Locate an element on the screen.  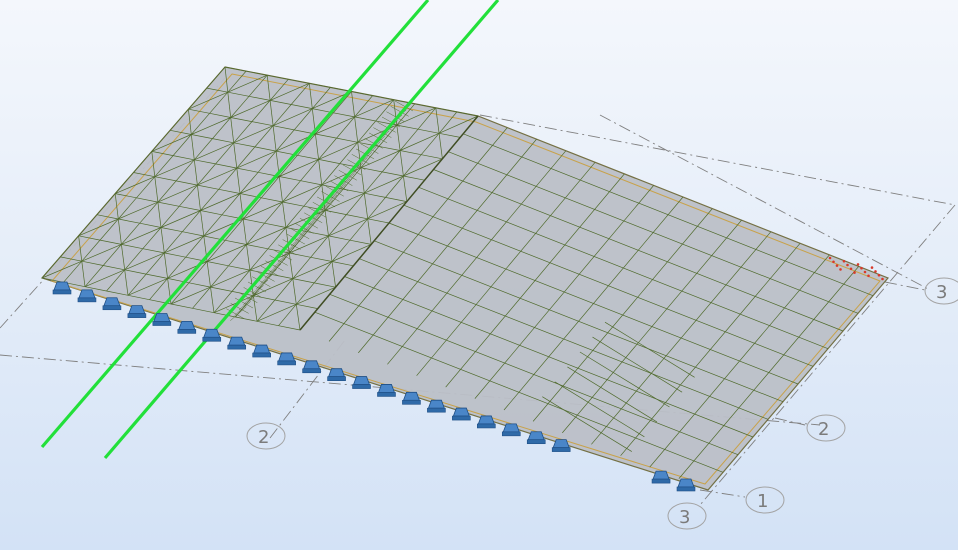
grid-label-3-bottom: 3 is located at coordinates (687, 516).